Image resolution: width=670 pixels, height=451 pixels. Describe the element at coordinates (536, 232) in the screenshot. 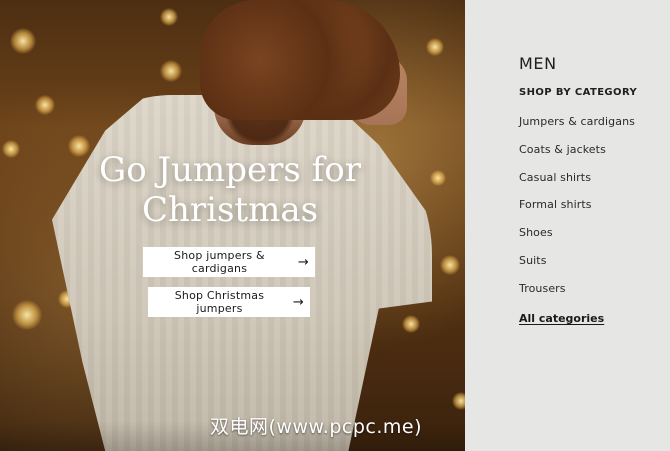

I see `category-link-shoes: Shoes` at that location.